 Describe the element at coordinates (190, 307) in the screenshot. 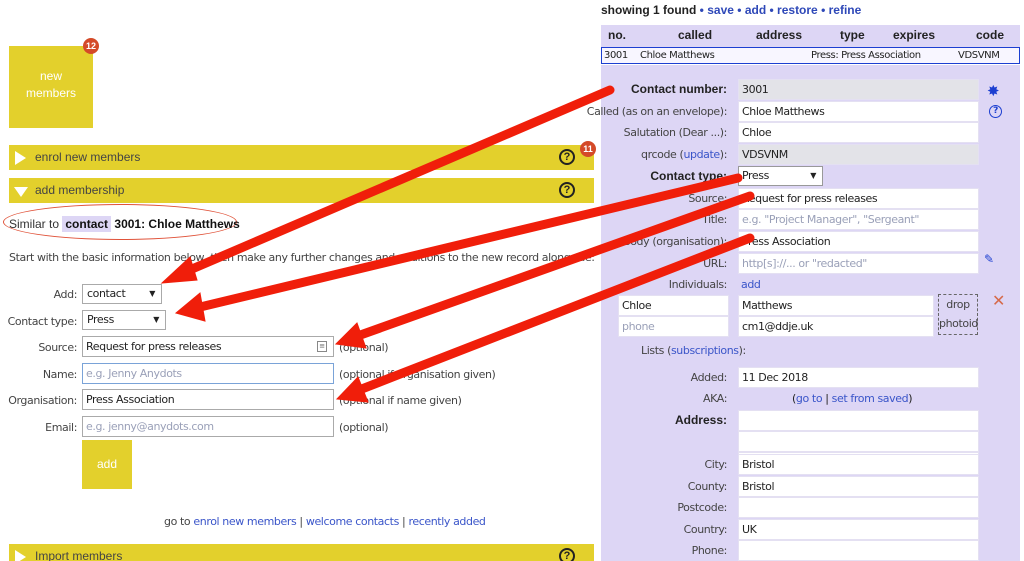

I see `arrow-head` at that location.